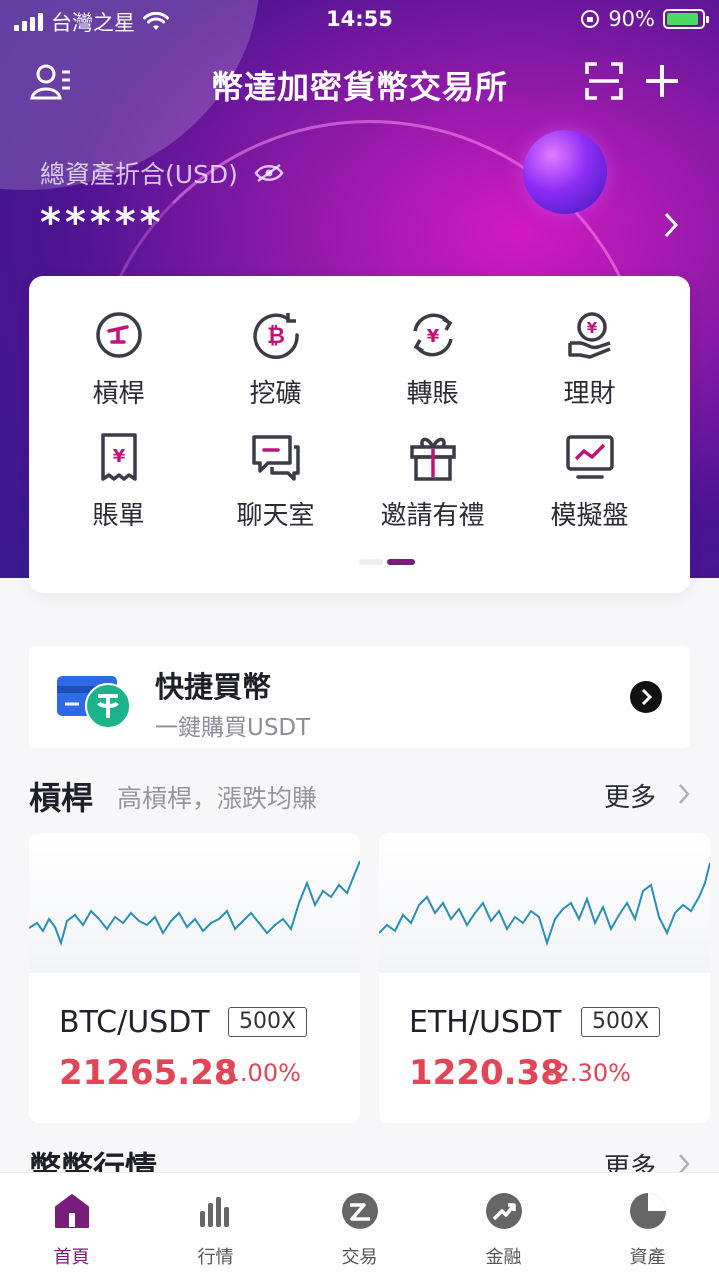  Describe the element at coordinates (588, 1073) in the screenshot. I see `market-change: -2.30%` at that location.